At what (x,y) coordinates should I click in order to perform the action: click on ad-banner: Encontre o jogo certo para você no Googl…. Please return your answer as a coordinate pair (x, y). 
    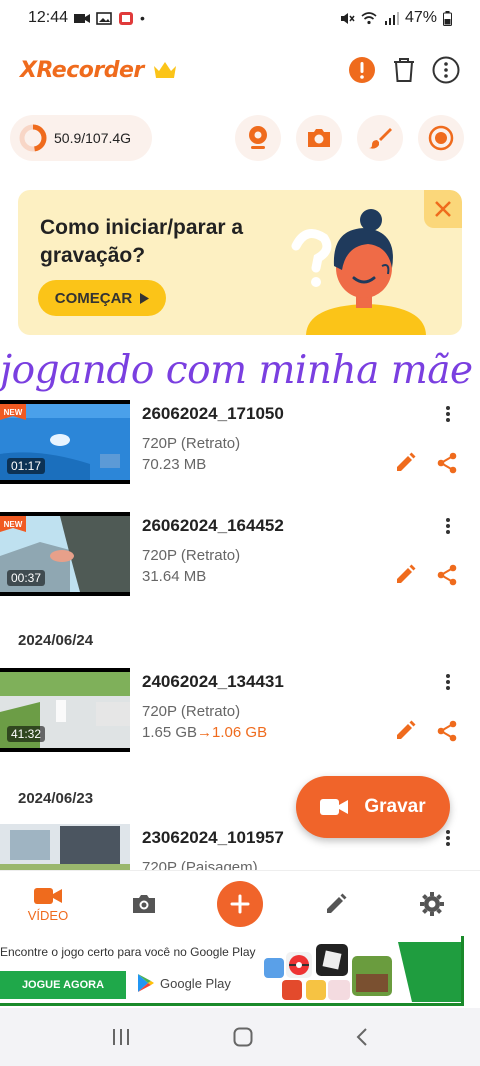
    Looking at the image, I should click on (232, 971).